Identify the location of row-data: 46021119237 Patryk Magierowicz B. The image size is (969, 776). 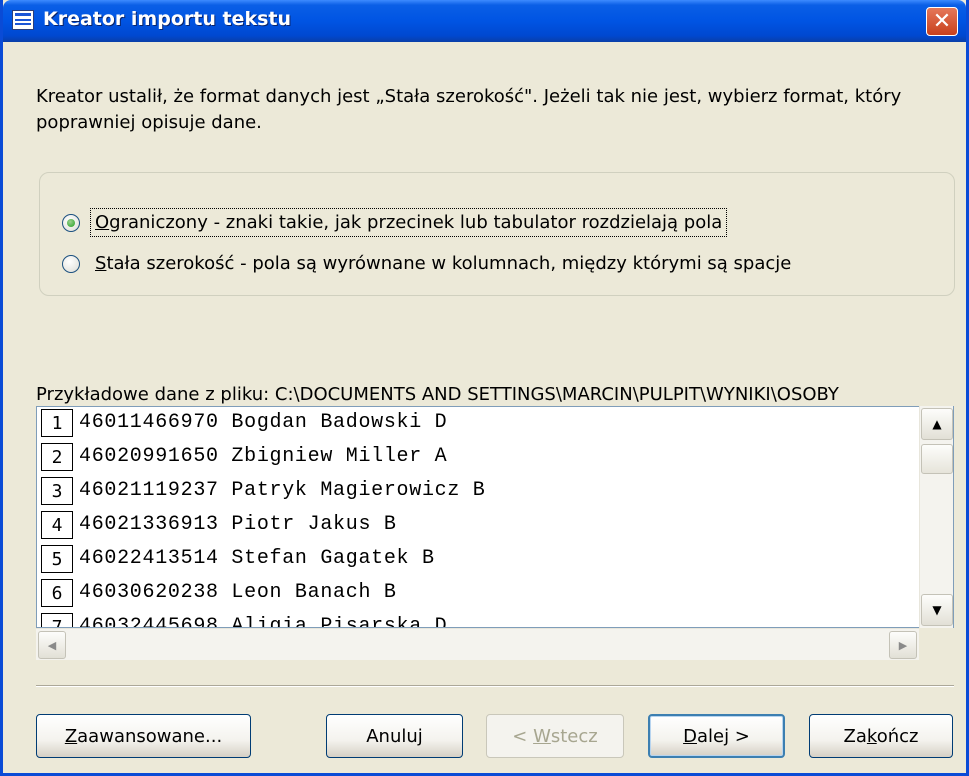
(282, 490).